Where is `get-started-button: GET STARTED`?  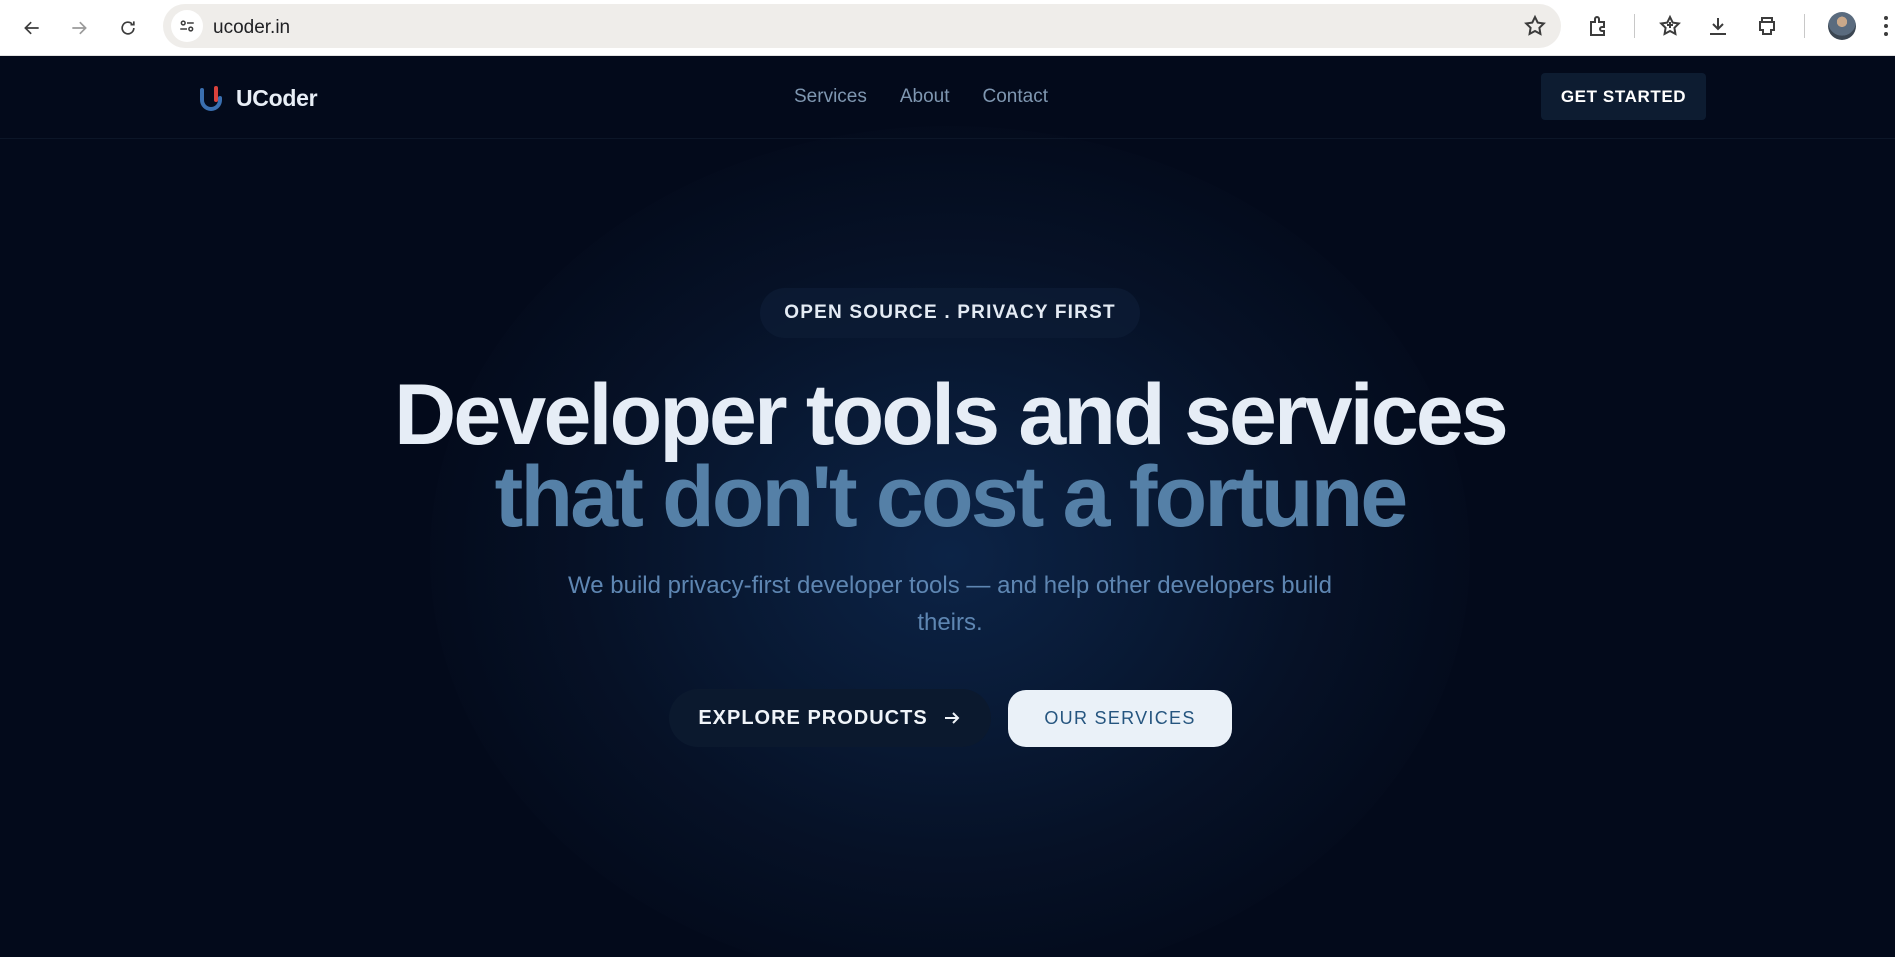
get-started-button: GET STARTED is located at coordinates (1623, 96).